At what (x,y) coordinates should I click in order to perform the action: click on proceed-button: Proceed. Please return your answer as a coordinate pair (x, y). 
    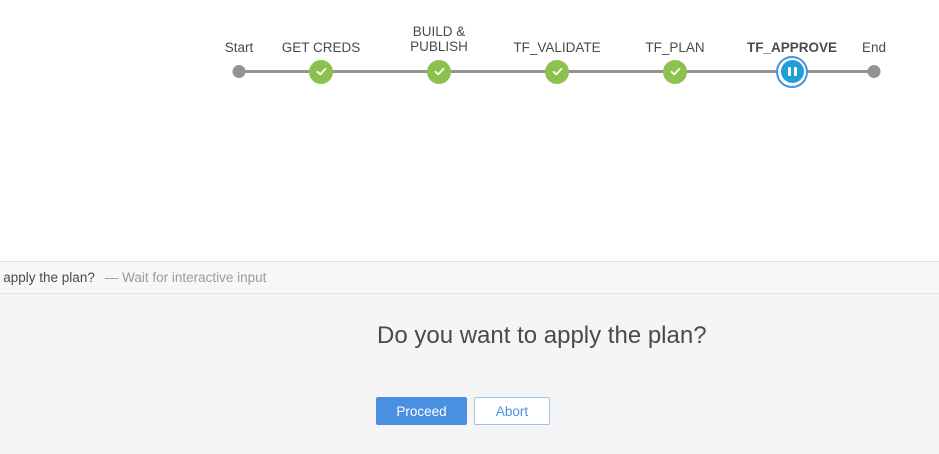
    Looking at the image, I should click on (421, 411).